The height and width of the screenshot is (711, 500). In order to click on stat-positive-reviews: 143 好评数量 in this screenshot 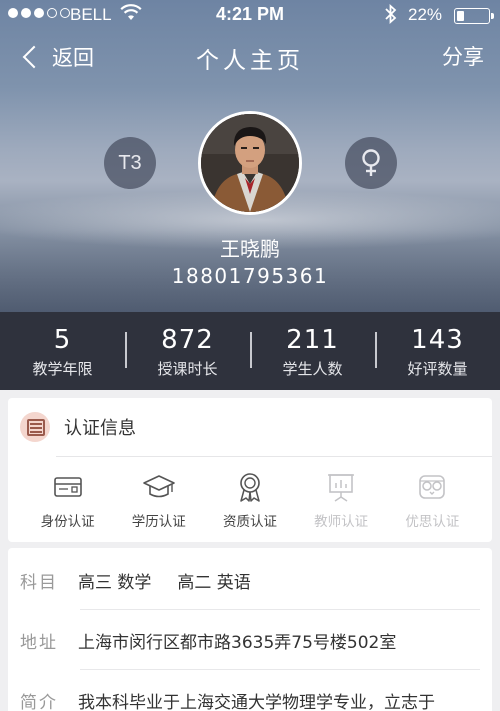, I will do `click(437, 351)`.